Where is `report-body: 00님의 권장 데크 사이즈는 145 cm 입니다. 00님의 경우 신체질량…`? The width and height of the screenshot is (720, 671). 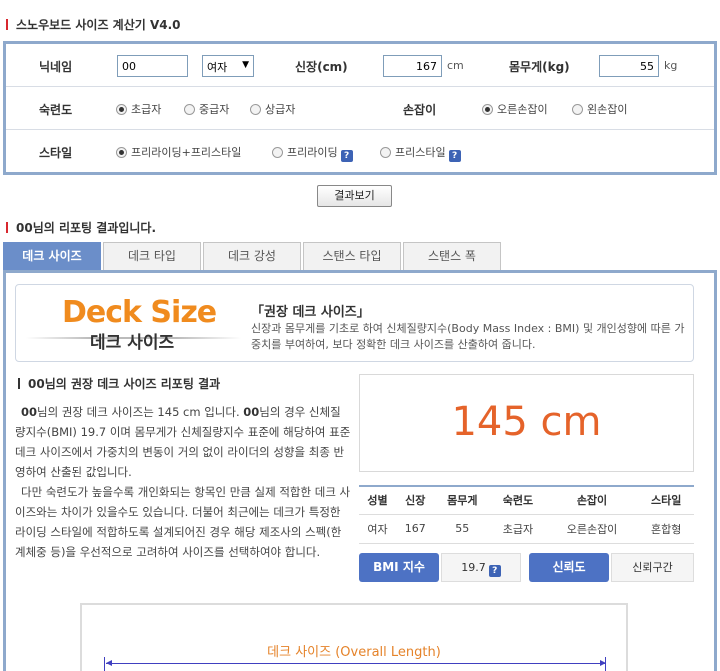 report-body: 00님의 권장 데크 사이즈는 145 cm 입니다. 00님의 경우 신체질량… is located at coordinates (183, 482).